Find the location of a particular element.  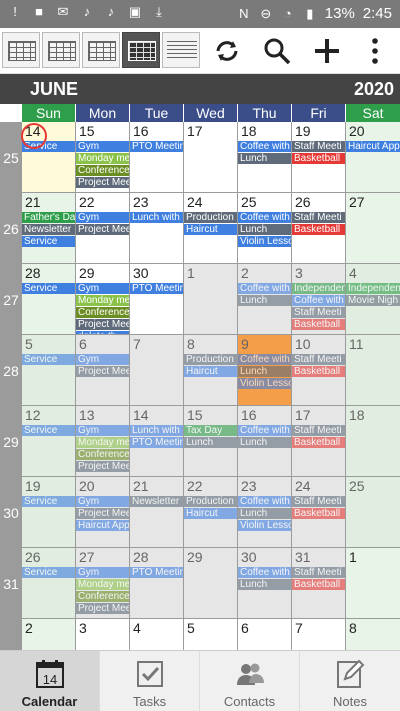

event-chip: Violin Lesso is located at coordinates (264, 525).